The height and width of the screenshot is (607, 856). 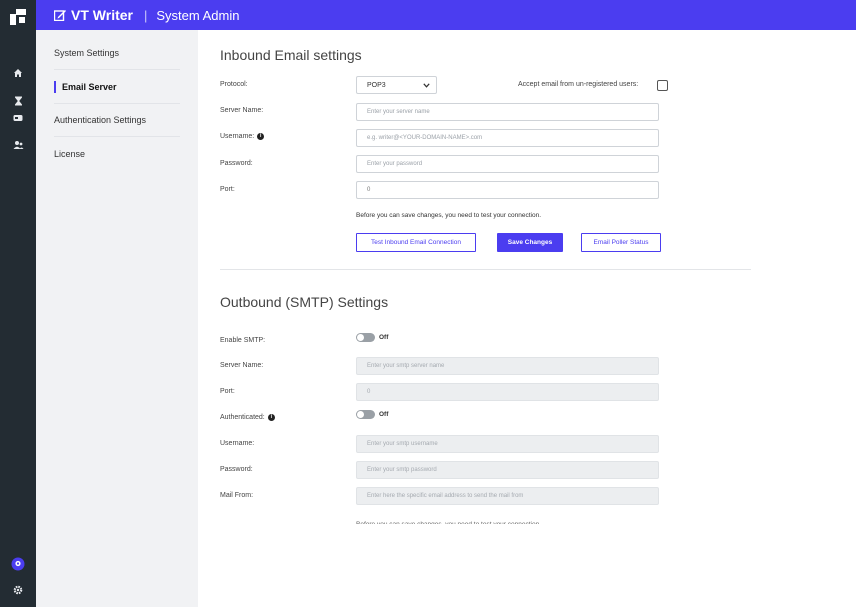 I want to click on card-icon, so click(x=18, y=118).